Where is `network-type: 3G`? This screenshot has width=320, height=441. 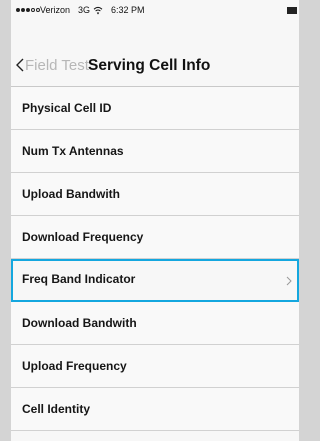
network-type: 3G is located at coordinates (84, 10).